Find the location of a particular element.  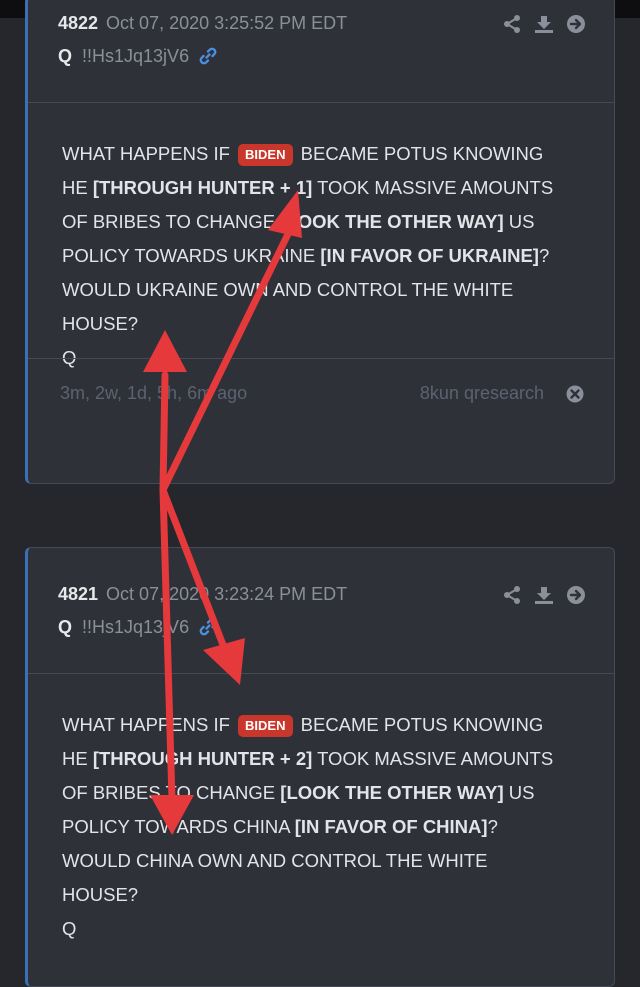

post-signature: Q is located at coordinates (69, 928).